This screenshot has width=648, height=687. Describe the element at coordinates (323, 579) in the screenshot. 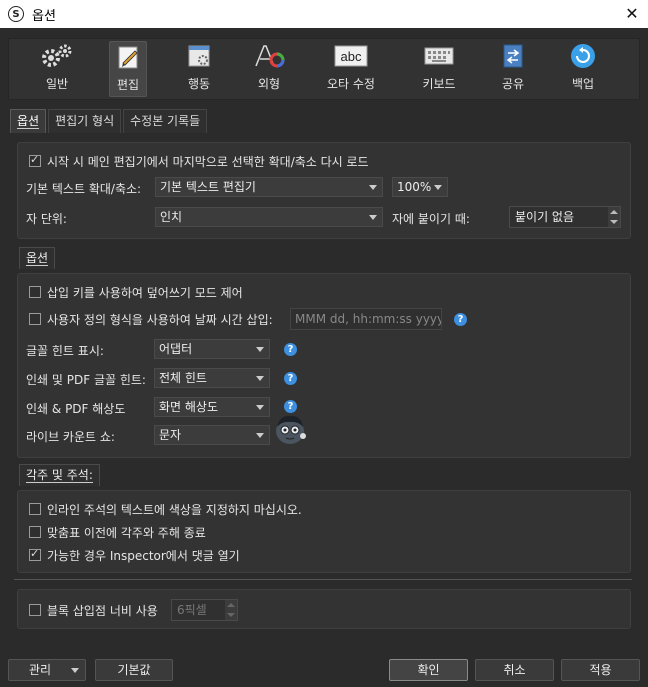

I see `divider` at that location.